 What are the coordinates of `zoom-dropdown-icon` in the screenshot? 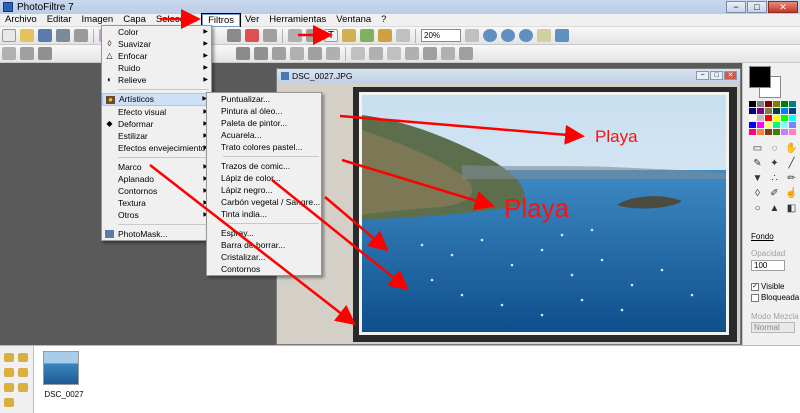 It's located at (472, 35).